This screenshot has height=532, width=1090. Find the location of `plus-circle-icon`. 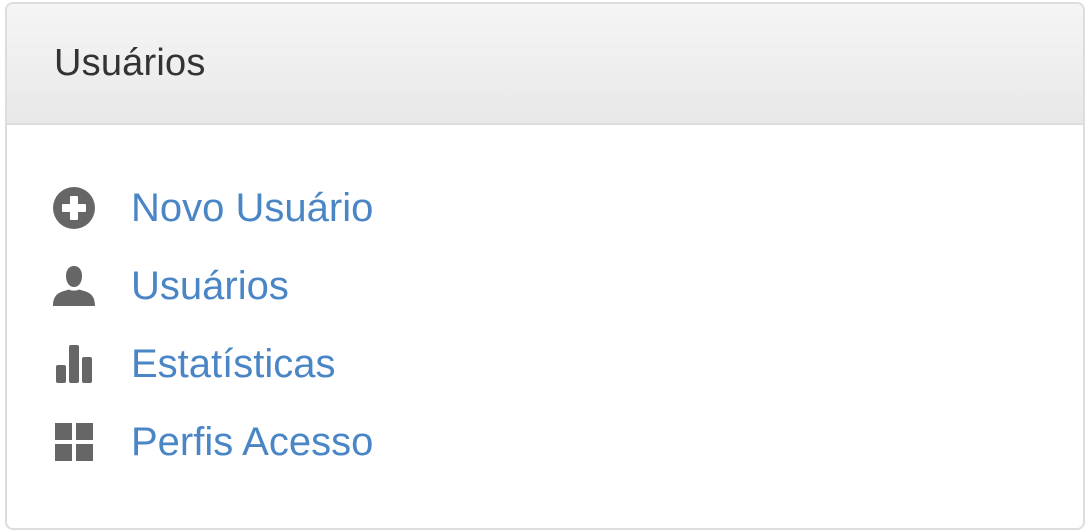

plus-circle-icon is located at coordinates (74, 208).